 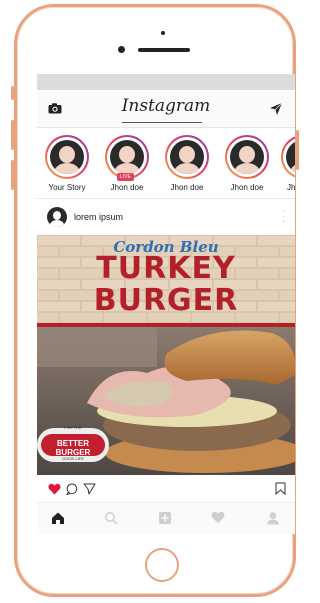 What do you see at coordinates (166, 106) in the screenshot?
I see `app-logo: Instagram` at bounding box center [166, 106].